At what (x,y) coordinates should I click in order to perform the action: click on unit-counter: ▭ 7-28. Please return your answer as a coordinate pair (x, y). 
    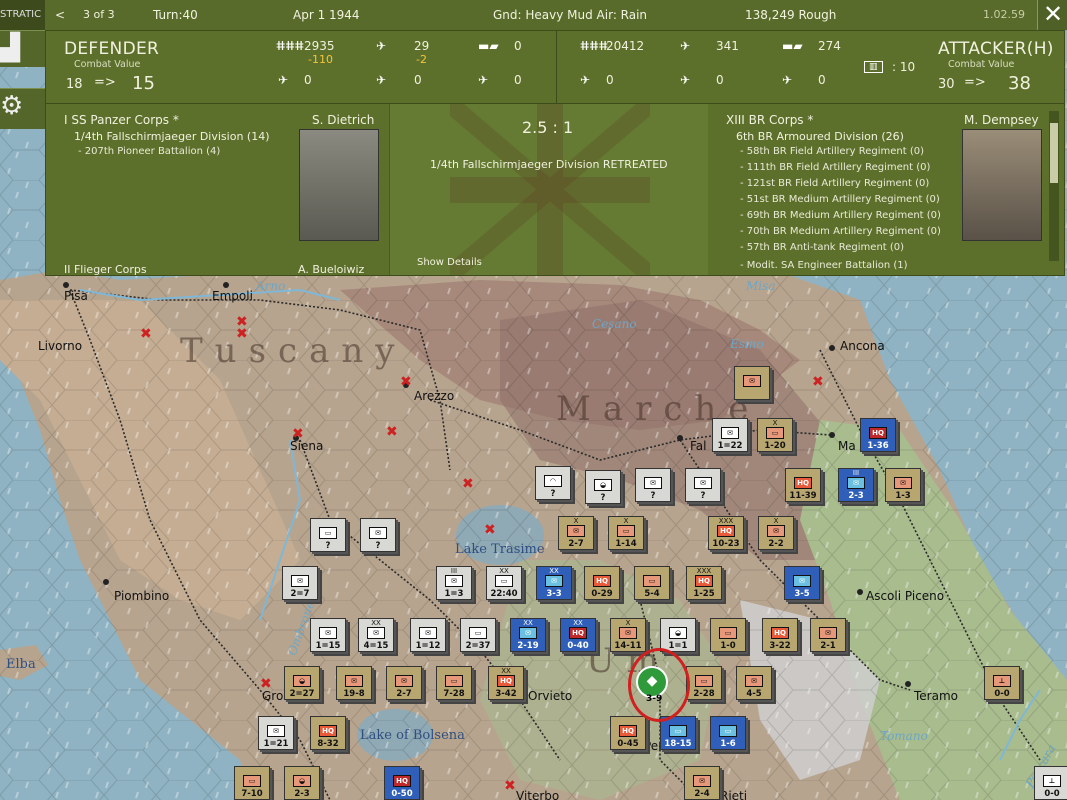
    Looking at the image, I should click on (454, 683).